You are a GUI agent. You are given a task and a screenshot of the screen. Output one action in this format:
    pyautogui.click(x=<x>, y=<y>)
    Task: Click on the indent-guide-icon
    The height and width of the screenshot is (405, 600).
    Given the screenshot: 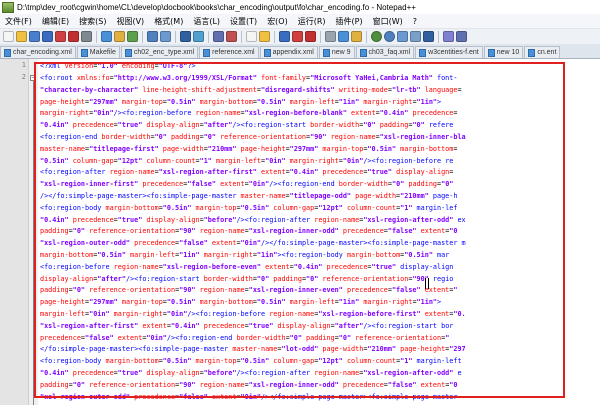 What is the action you would take?
    pyautogui.click(x=310, y=36)
    